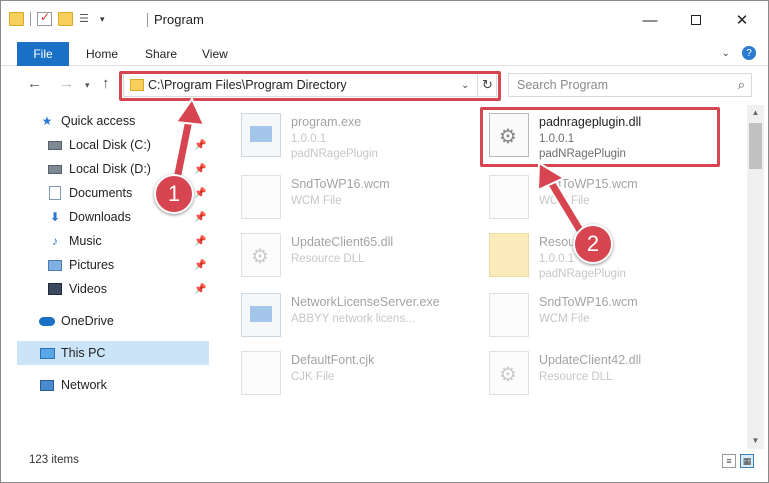 This screenshot has width=769, height=483. I want to click on sidebar-item-label: Network, so click(84, 385).